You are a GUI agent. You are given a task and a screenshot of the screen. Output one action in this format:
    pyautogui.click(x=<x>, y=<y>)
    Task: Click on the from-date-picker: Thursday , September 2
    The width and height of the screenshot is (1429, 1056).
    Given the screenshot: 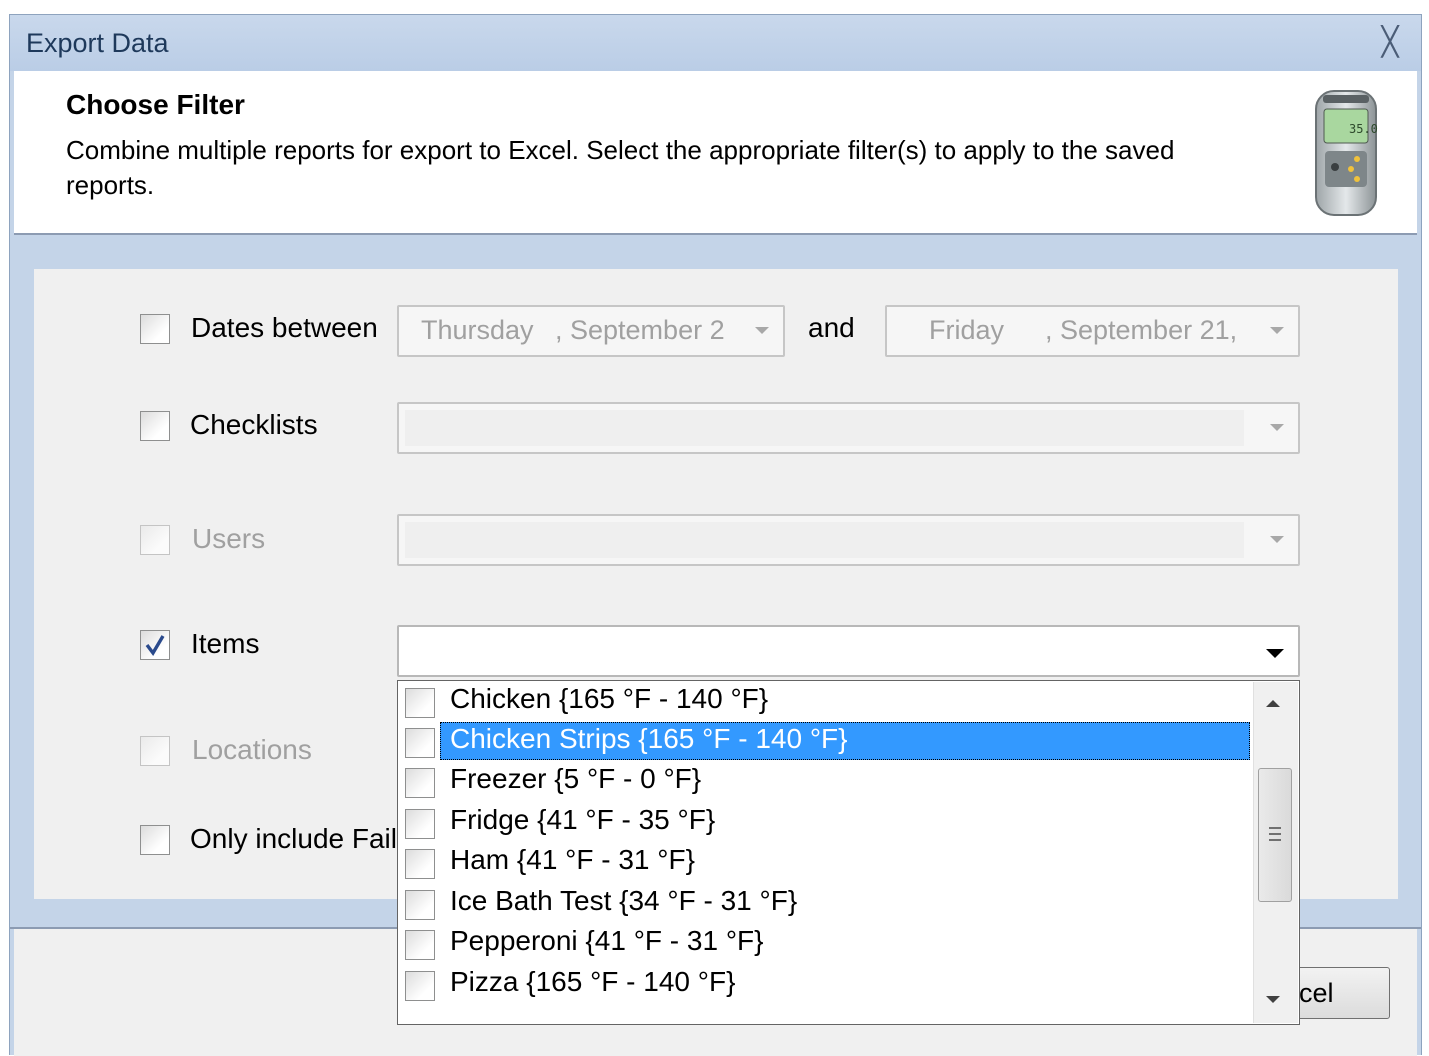 What is the action you would take?
    pyautogui.click(x=591, y=331)
    